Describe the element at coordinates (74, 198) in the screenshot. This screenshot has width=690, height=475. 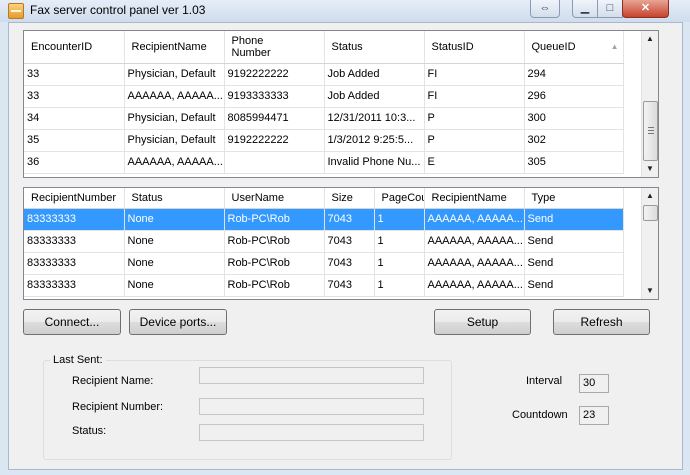
I see `column-header: RecipientNumber` at that location.